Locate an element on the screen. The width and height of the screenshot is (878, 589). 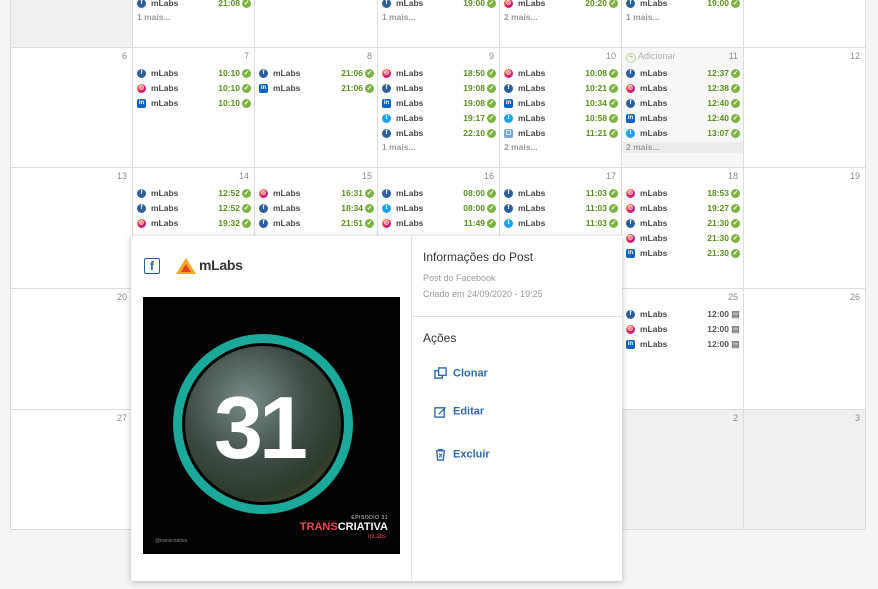
scheduled-post: f mLabs 10:10 ✓ is located at coordinates (194, 74).